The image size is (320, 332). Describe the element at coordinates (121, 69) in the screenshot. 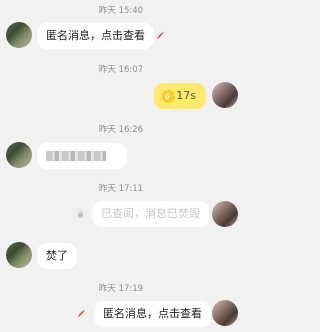

I see `timestamp: 昨天 16:07` at that location.